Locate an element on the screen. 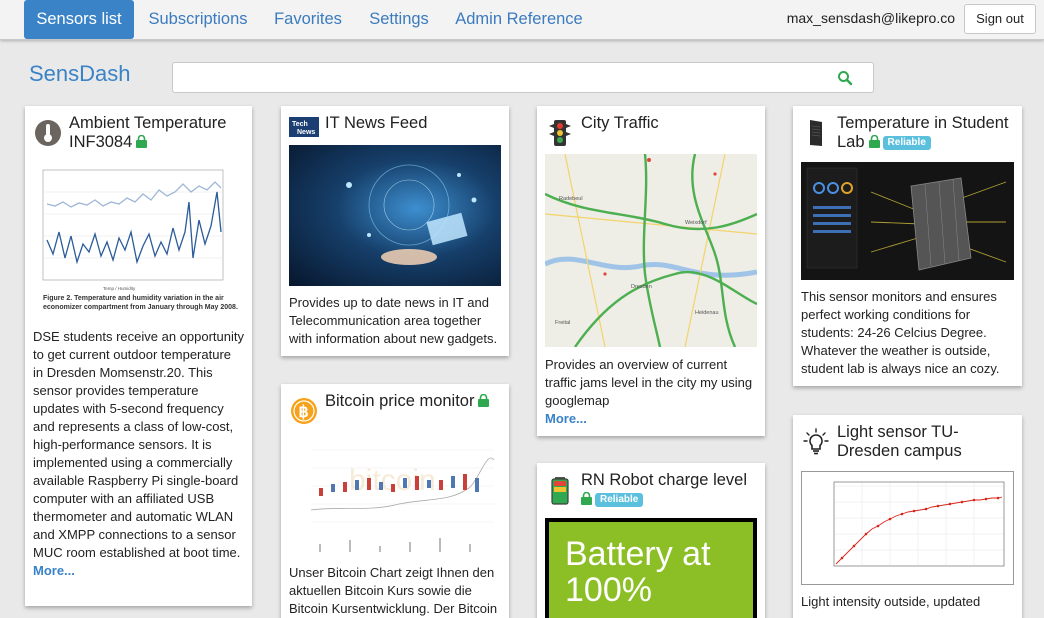 The height and width of the screenshot is (618, 1044). sign-out-button: Sign out is located at coordinates (1000, 19).